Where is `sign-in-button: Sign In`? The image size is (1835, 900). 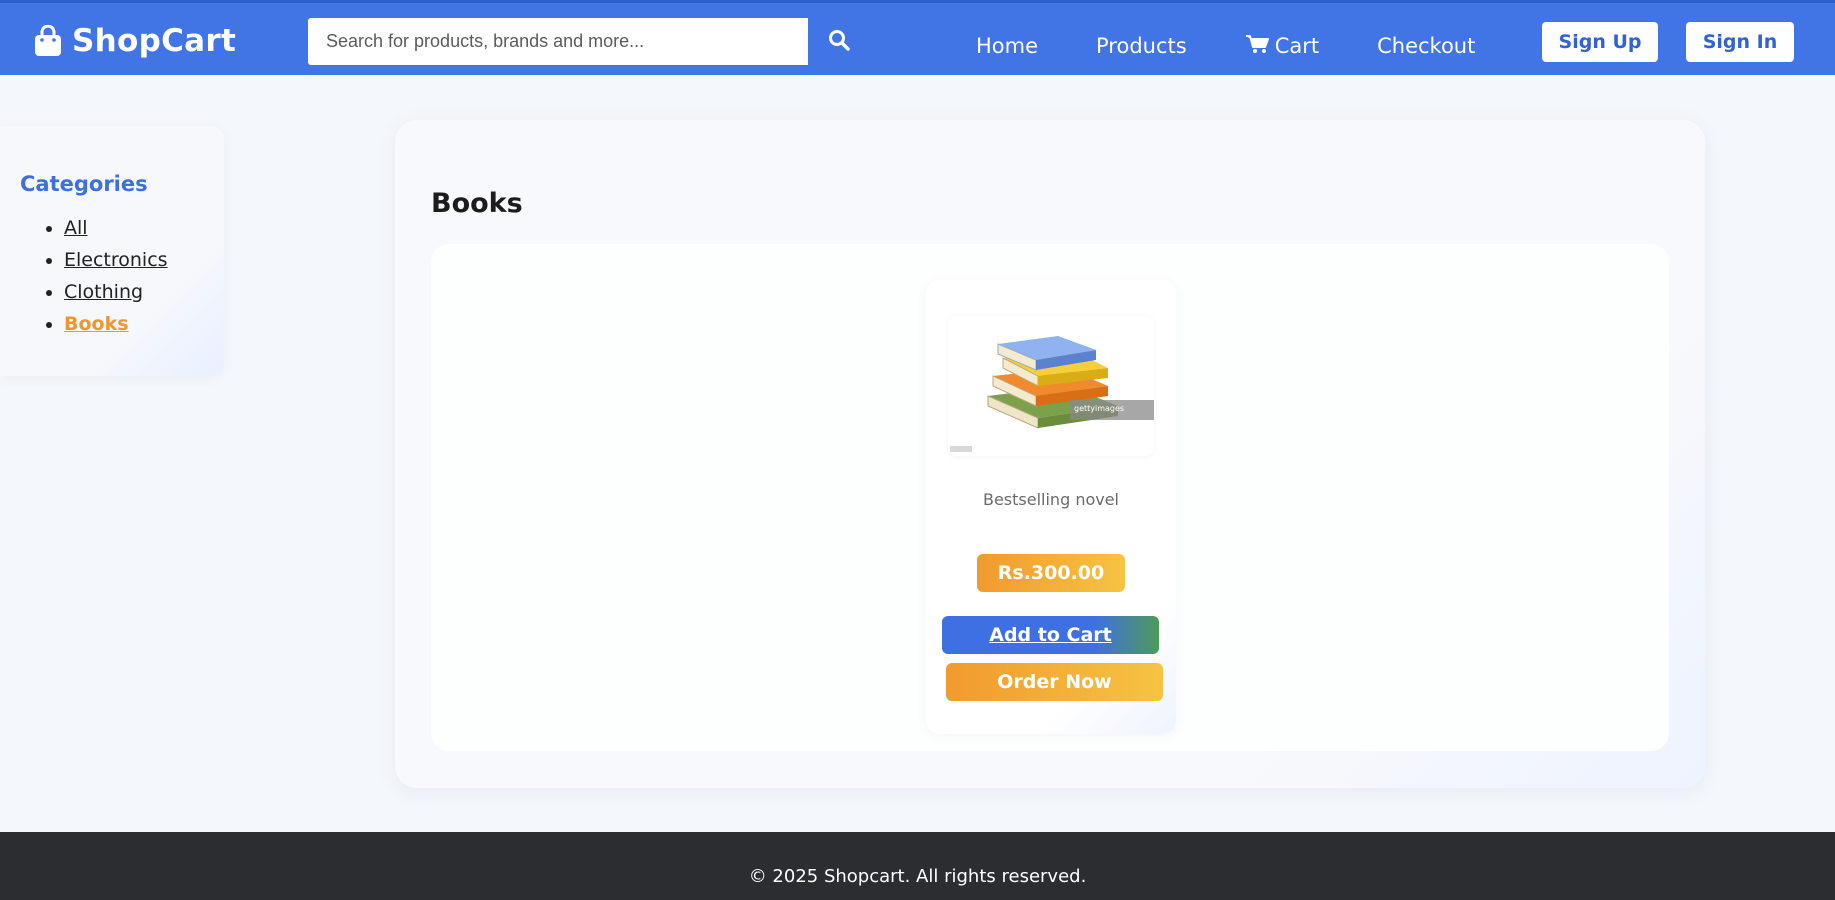 sign-in-button: Sign In is located at coordinates (1740, 42).